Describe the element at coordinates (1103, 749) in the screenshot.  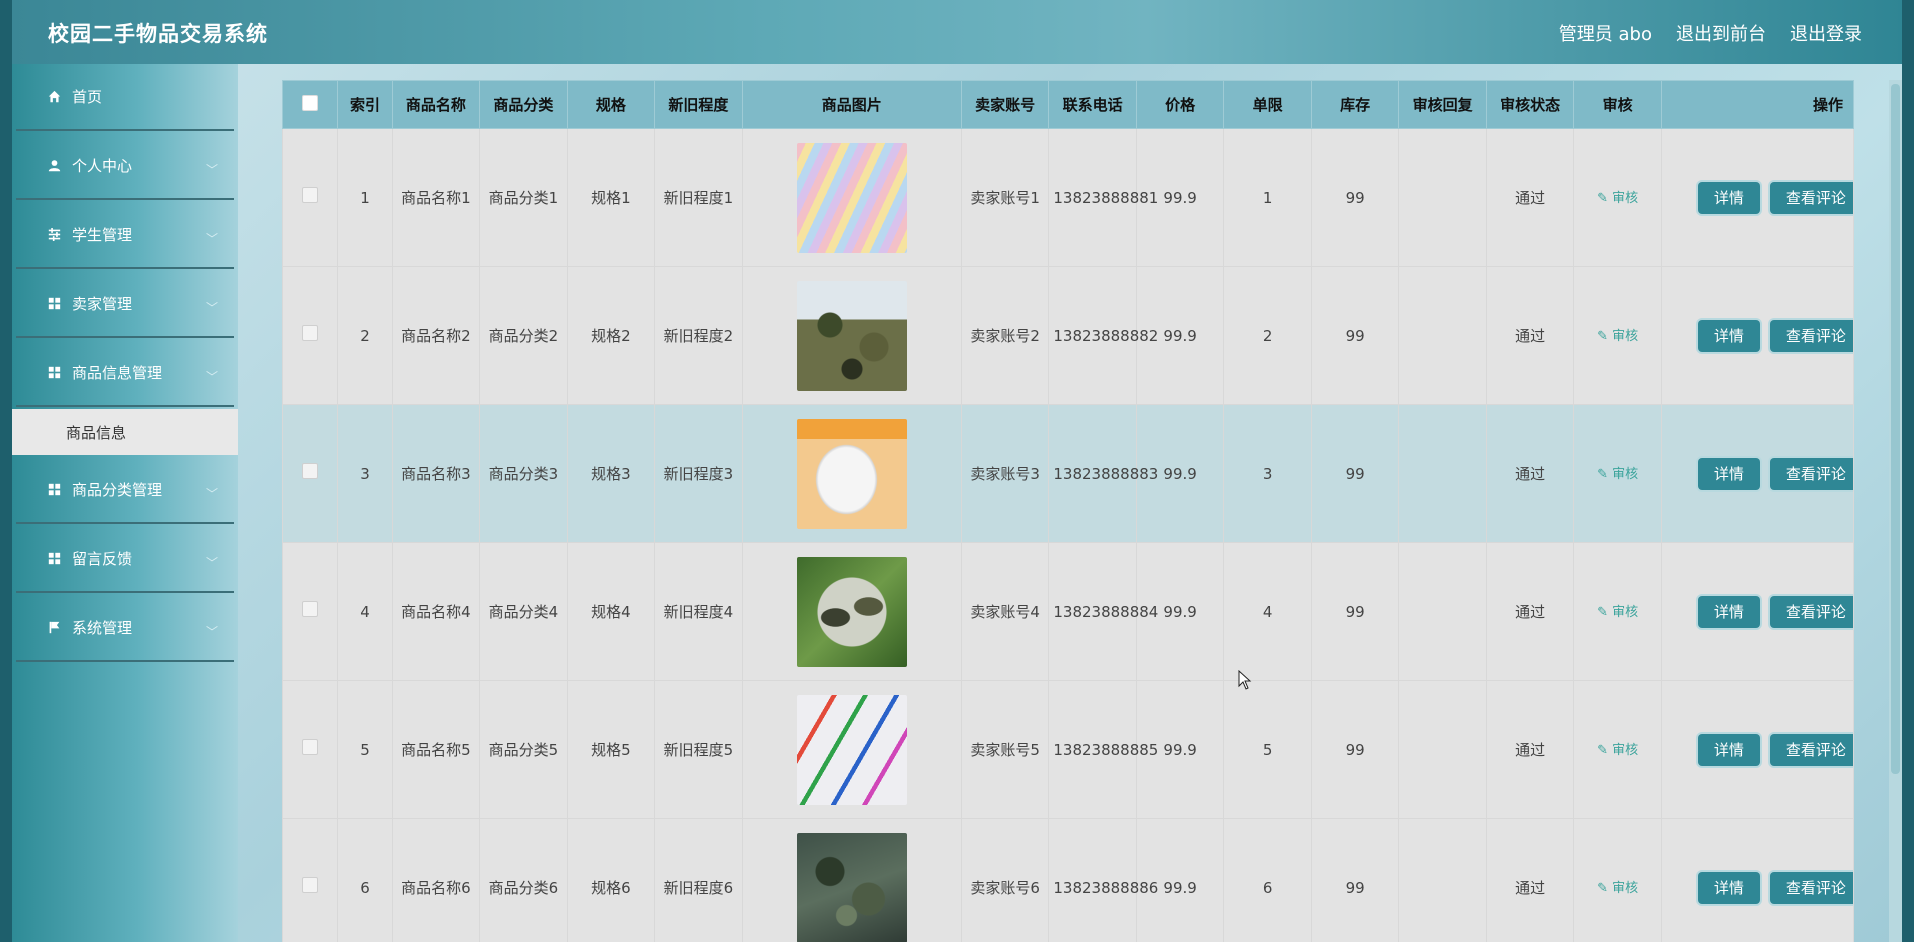
I see `cell-phone: 13823888885` at that location.